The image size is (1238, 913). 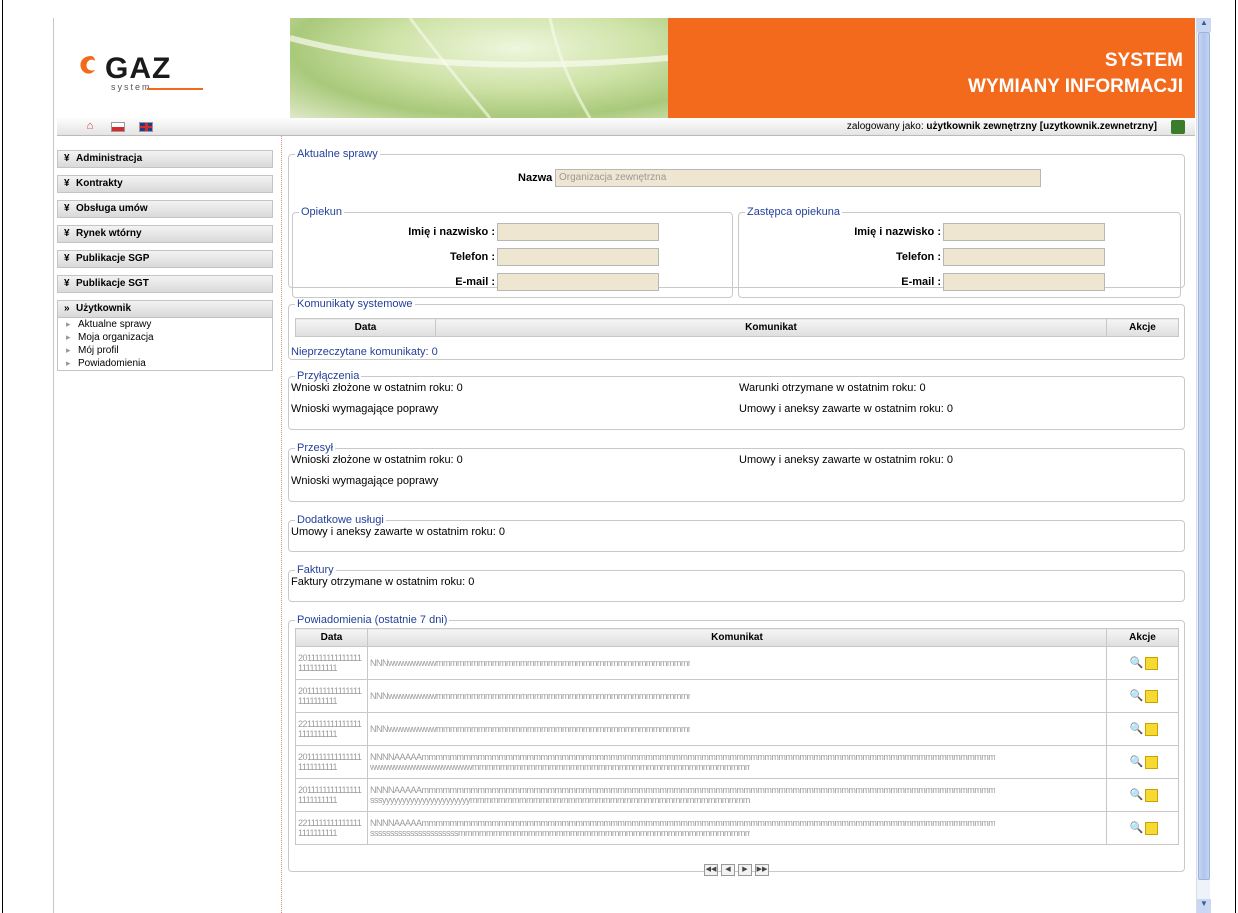 I want to click on menu-publikacje-sgt: ¥ Publikacje SGT, so click(x=165, y=284).